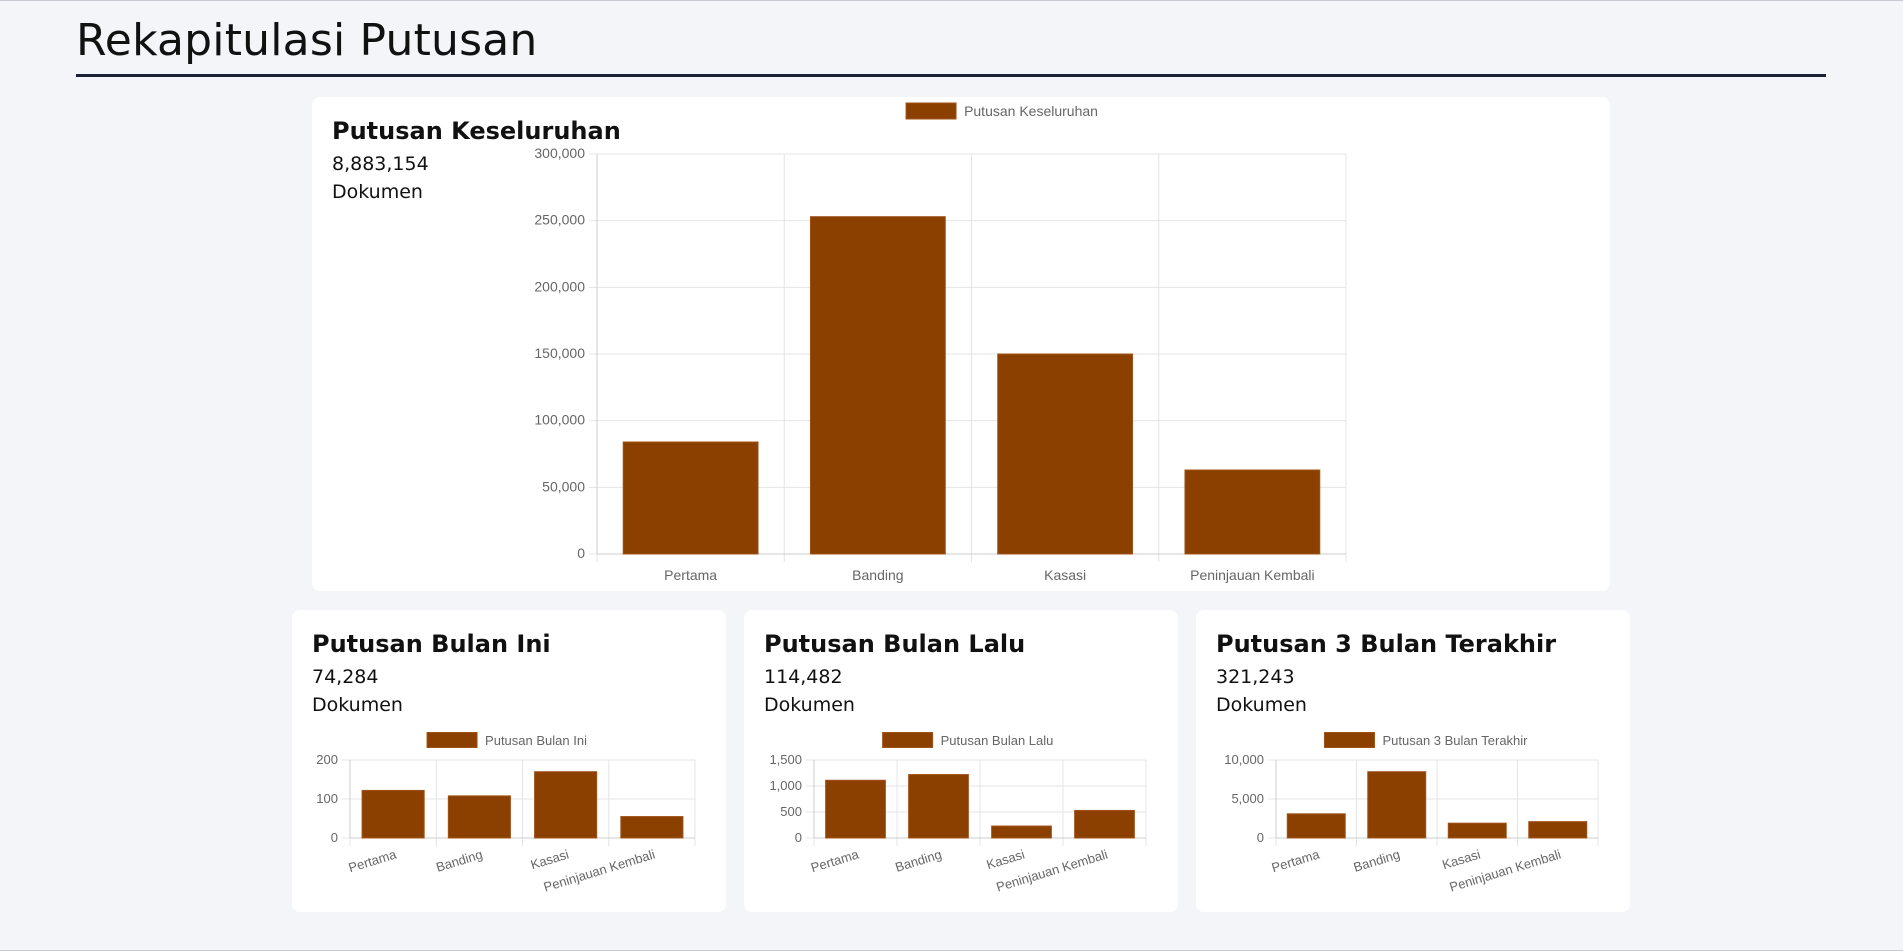  Describe the element at coordinates (791, 811) in the screenshot. I see `y-tick-label: 500` at that location.